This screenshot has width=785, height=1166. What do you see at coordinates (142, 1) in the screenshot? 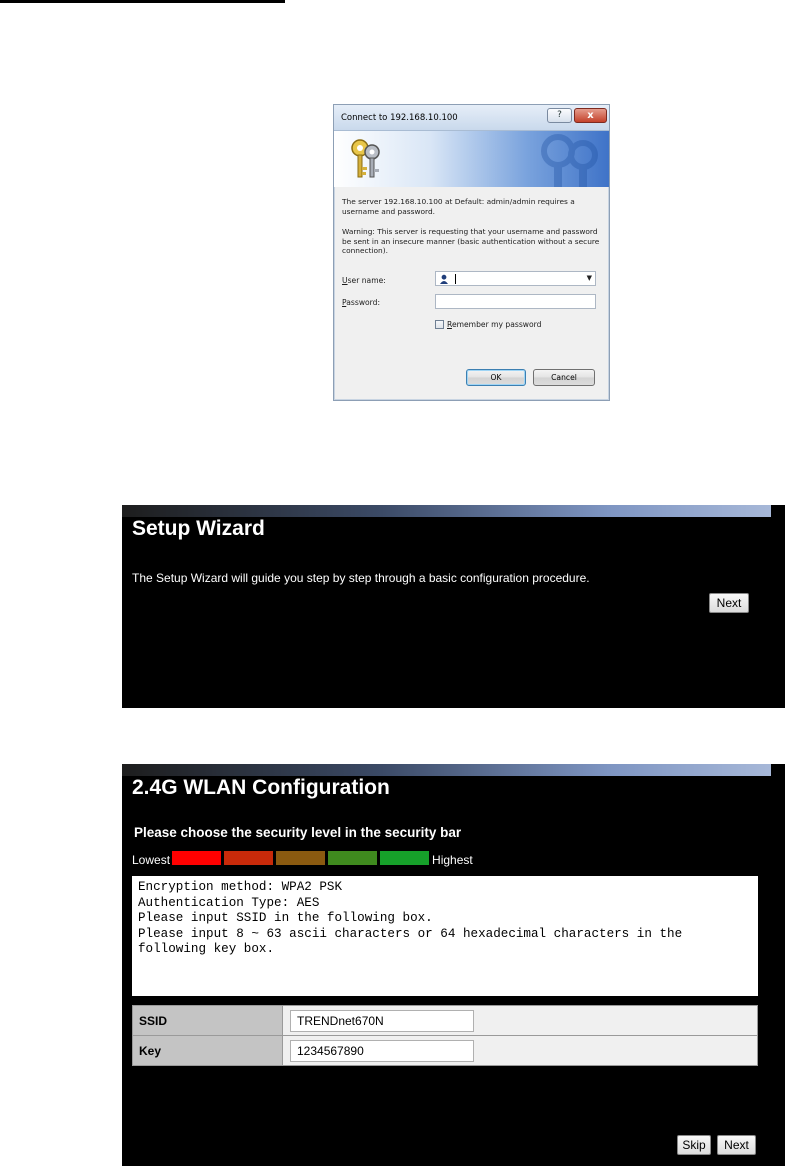
I see `page-header-rule` at bounding box center [142, 1].